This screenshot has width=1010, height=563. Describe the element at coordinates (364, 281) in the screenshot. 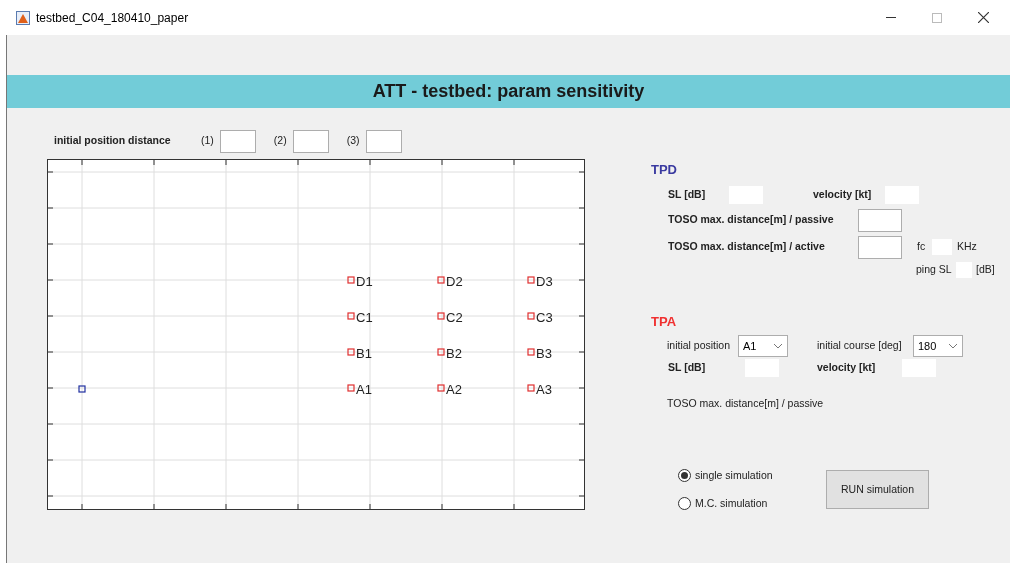

I see `marker-label: D1` at that location.